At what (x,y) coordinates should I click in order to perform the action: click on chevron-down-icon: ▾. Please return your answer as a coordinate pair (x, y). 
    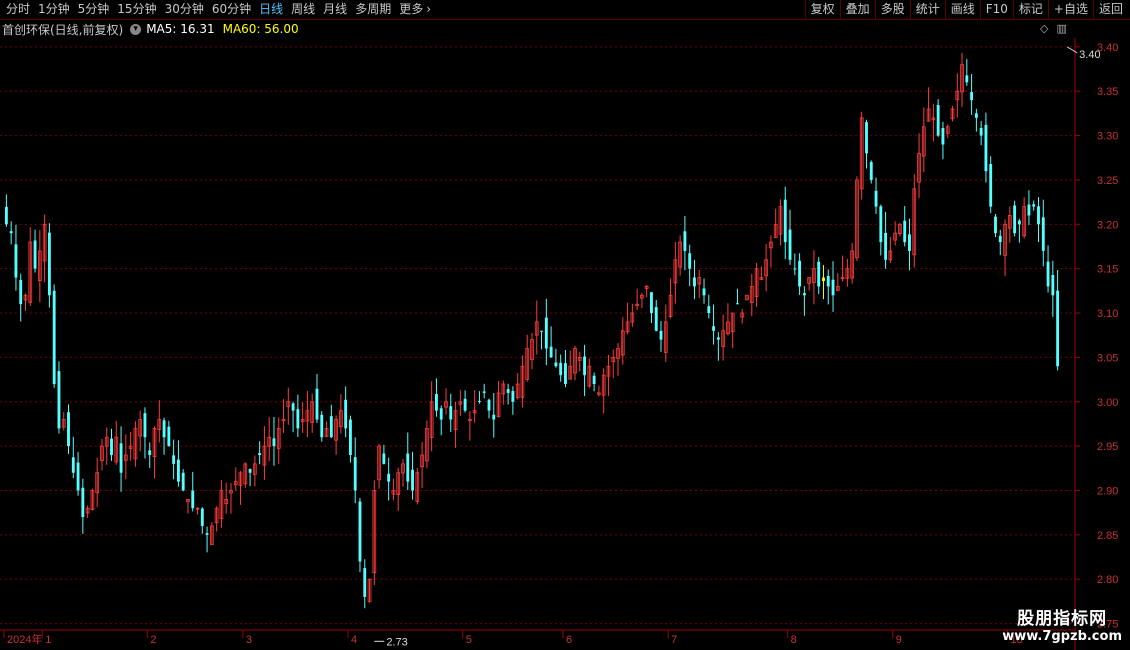
    Looking at the image, I should click on (136, 29).